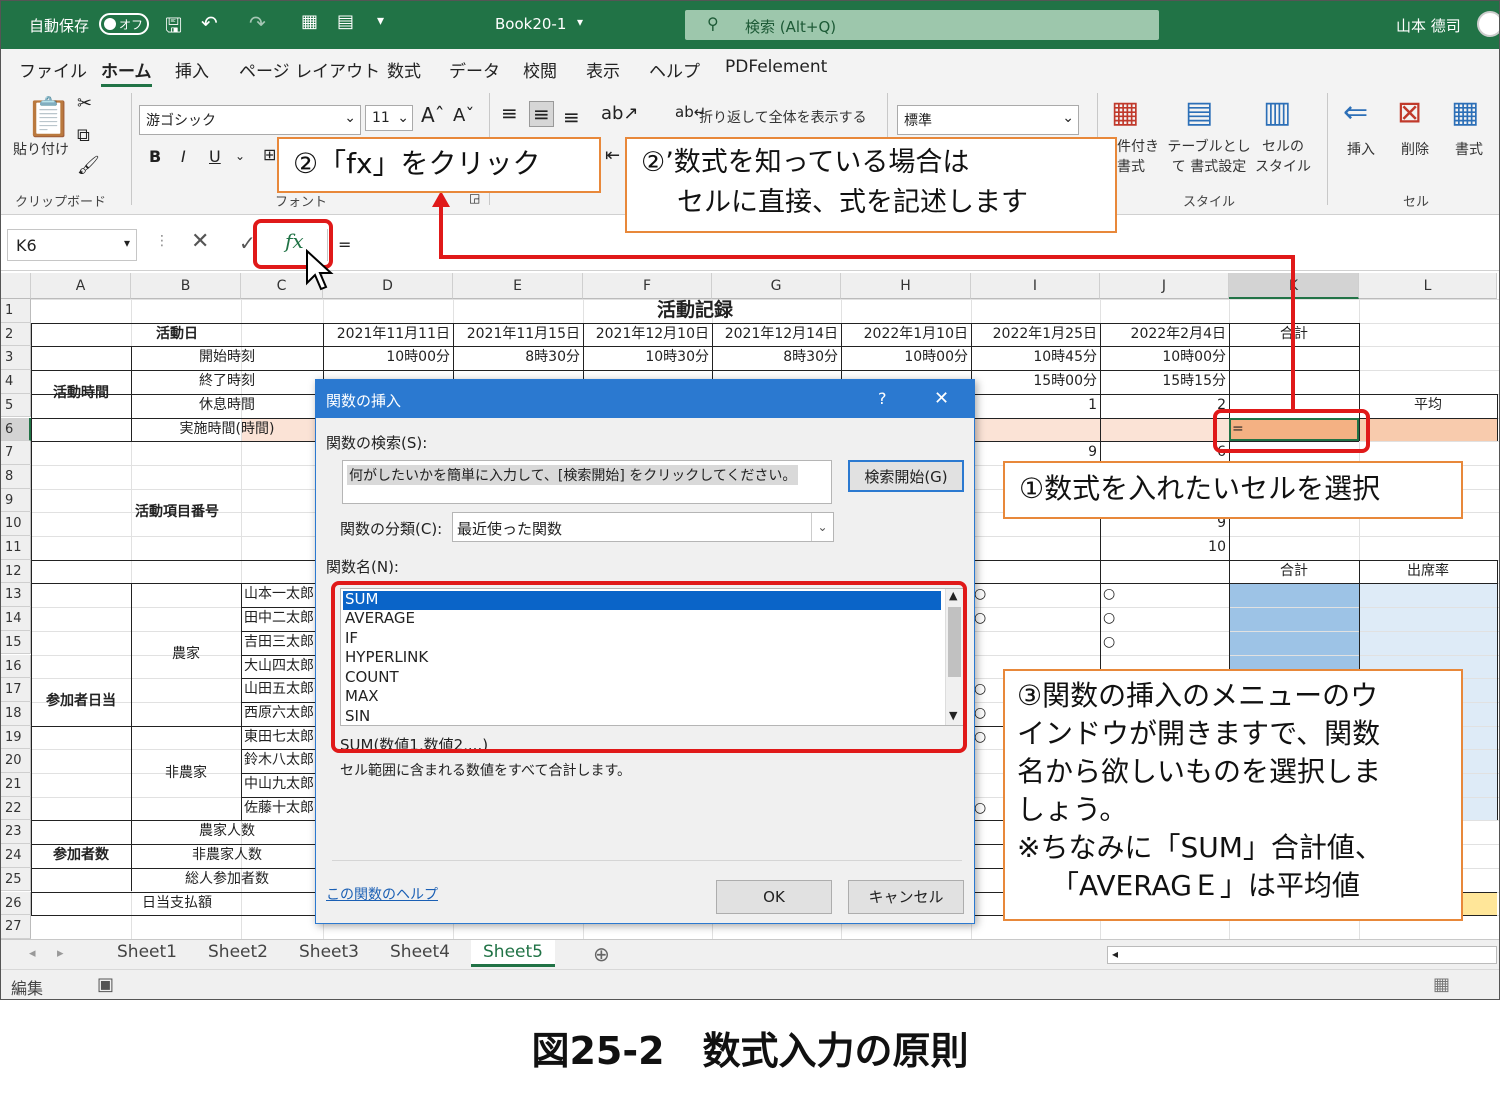 The width and height of the screenshot is (1500, 1096). What do you see at coordinates (1072, 809) in the screenshot?
I see `callout-line: しょう。` at bounding box center [1072, 809].